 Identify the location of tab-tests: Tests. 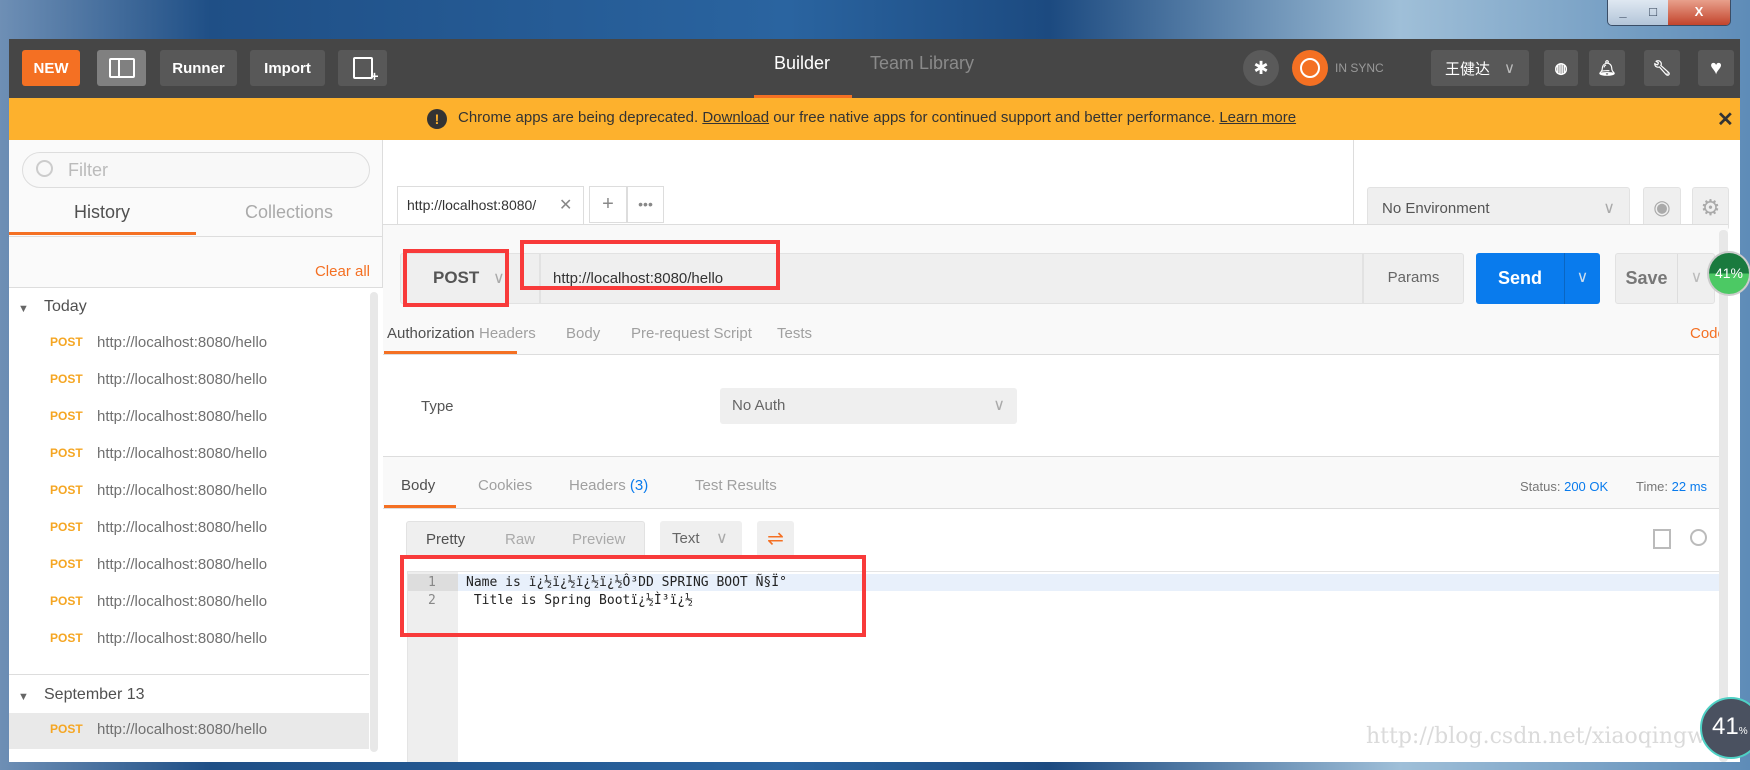
(794, 333).